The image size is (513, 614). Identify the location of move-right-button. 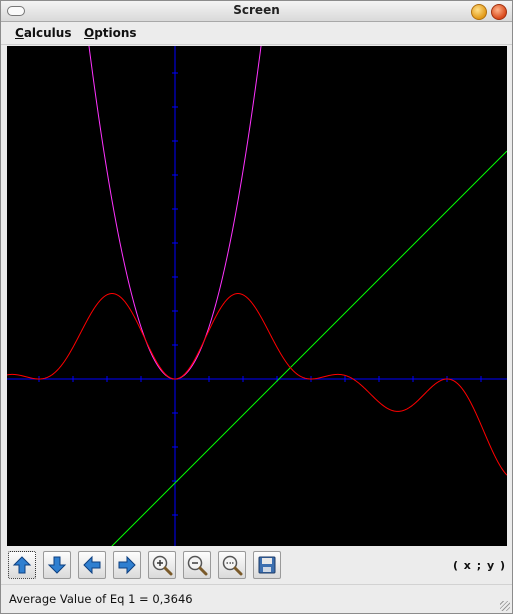
(127, 565).